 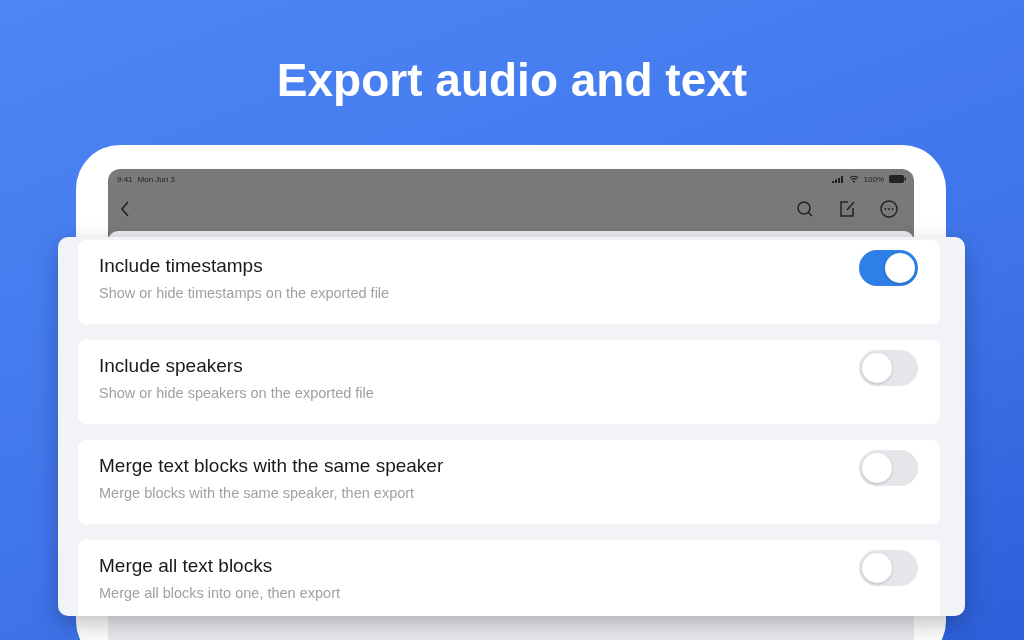 I want to click on setting-title: Merge text blocks with the same speaker, so click(x=272, y=466).